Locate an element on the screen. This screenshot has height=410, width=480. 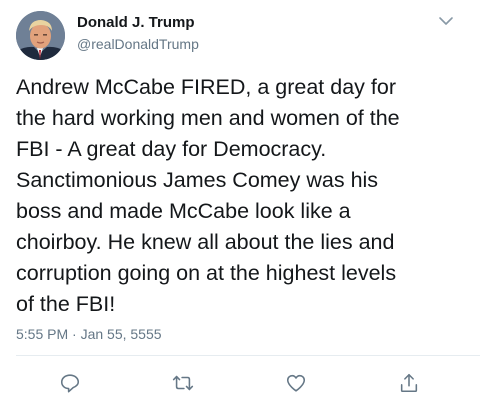
retweet-icon is located at coordinates (183, 383).